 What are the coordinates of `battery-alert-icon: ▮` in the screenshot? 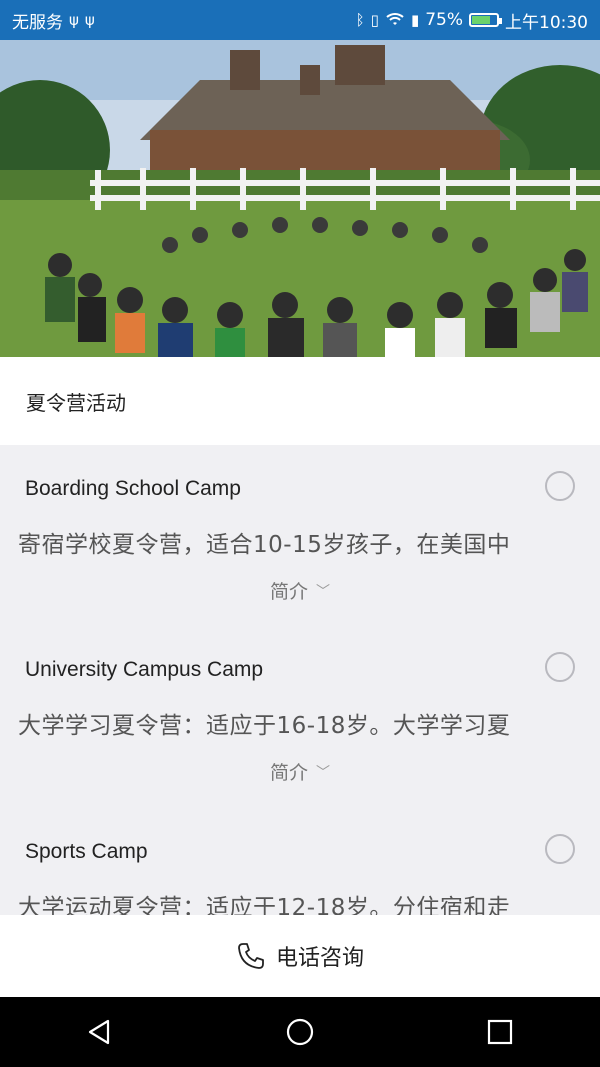 It's located at (415, 19).